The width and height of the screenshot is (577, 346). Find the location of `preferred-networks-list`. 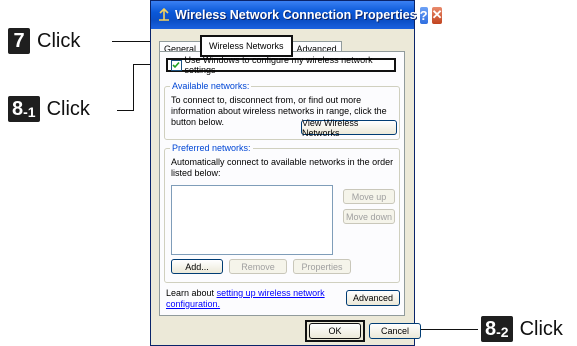

preferred-networks-list is located at coordinates (252, 220).